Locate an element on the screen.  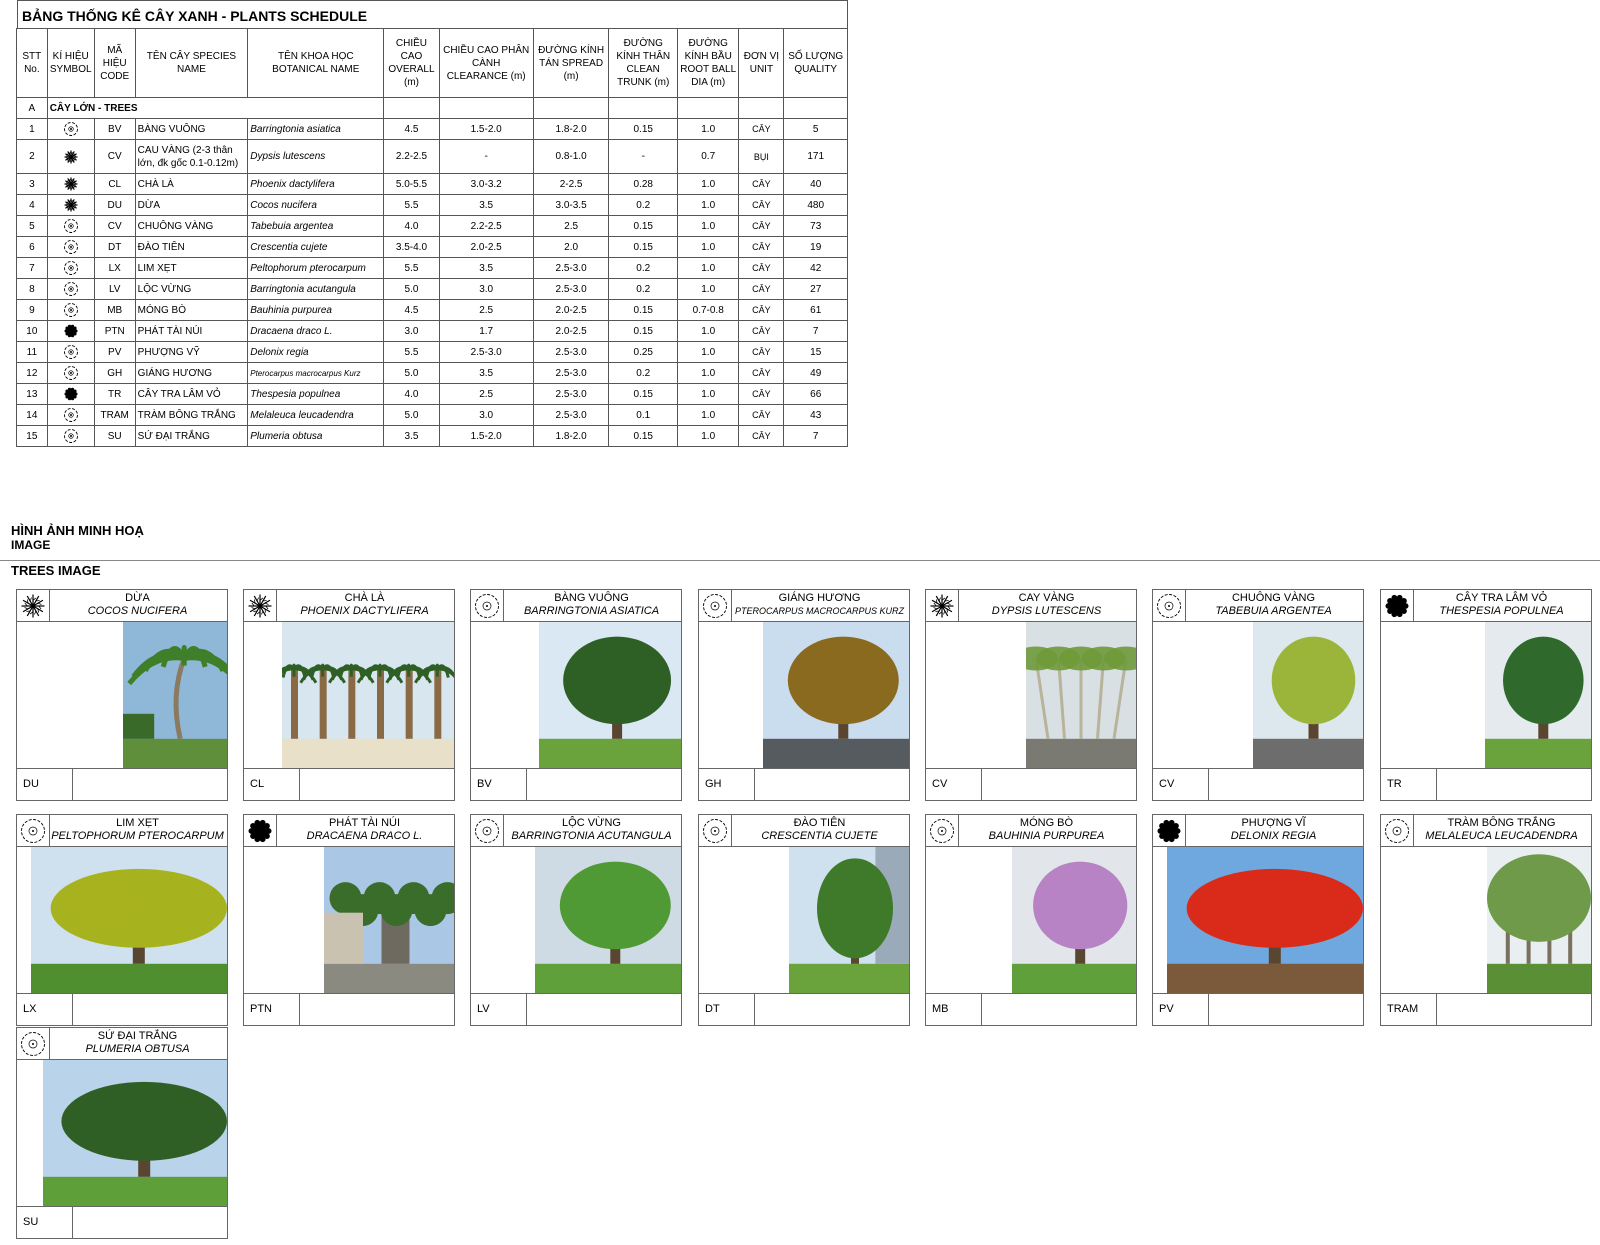
row-quality: 7 is located at coordinates (815, 436).